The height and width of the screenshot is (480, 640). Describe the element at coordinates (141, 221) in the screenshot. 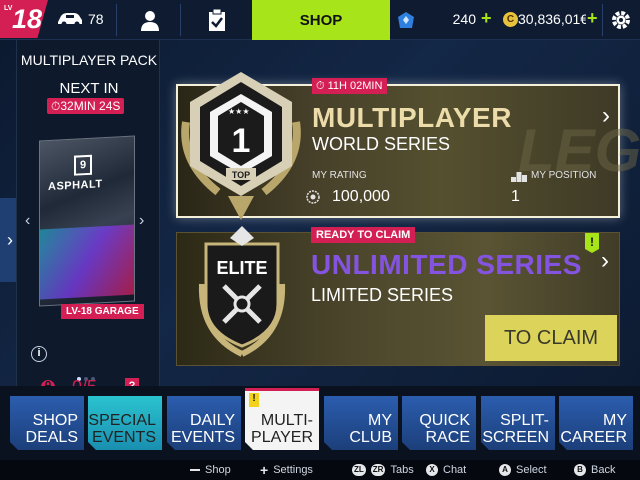

I see `pack-next-chevron-icon: ›` at that location.